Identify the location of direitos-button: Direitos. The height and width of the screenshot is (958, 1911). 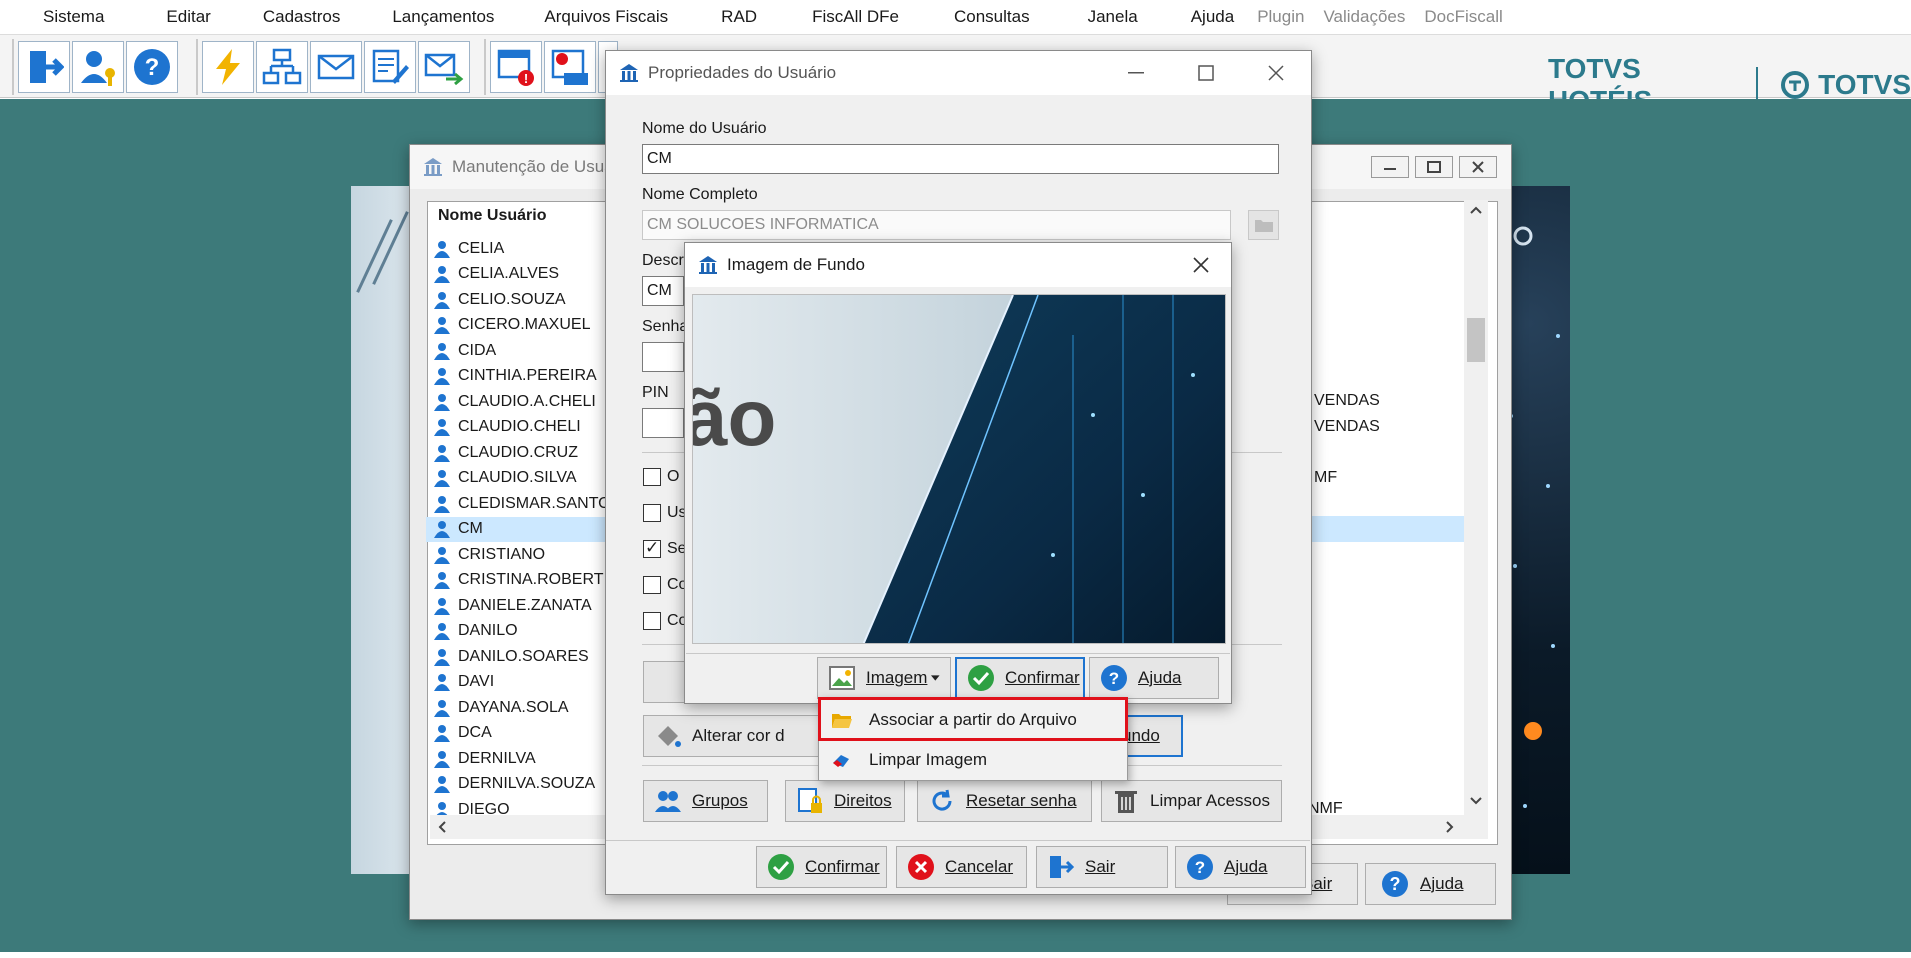
(845, 801).